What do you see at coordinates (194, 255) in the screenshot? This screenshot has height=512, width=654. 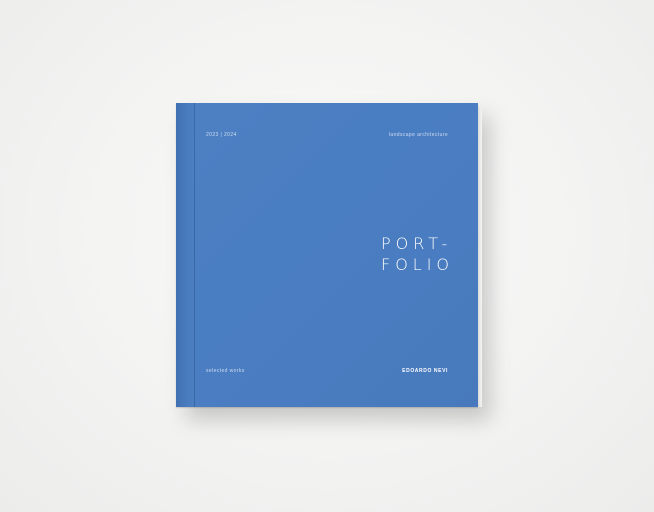 I see `spine-crease` at bounding box center [194, 255].